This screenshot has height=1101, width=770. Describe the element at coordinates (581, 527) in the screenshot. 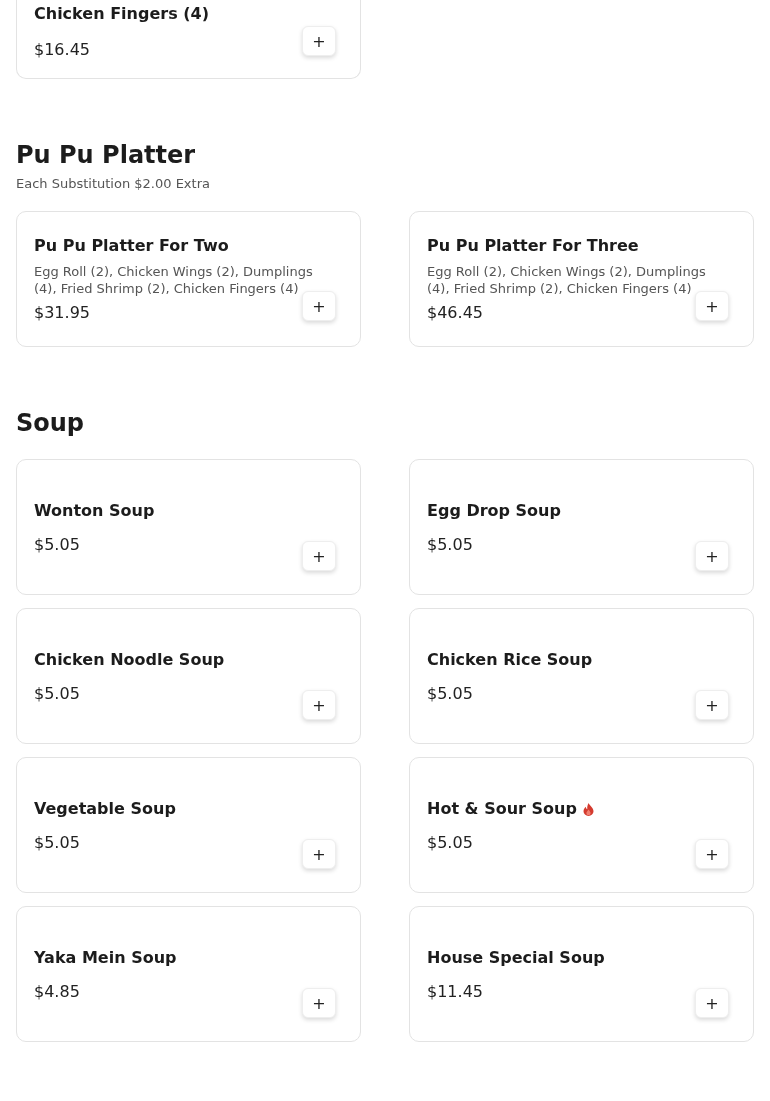

I see `menu-item-card: Egg Drop Soup $5.05 +` at that location.